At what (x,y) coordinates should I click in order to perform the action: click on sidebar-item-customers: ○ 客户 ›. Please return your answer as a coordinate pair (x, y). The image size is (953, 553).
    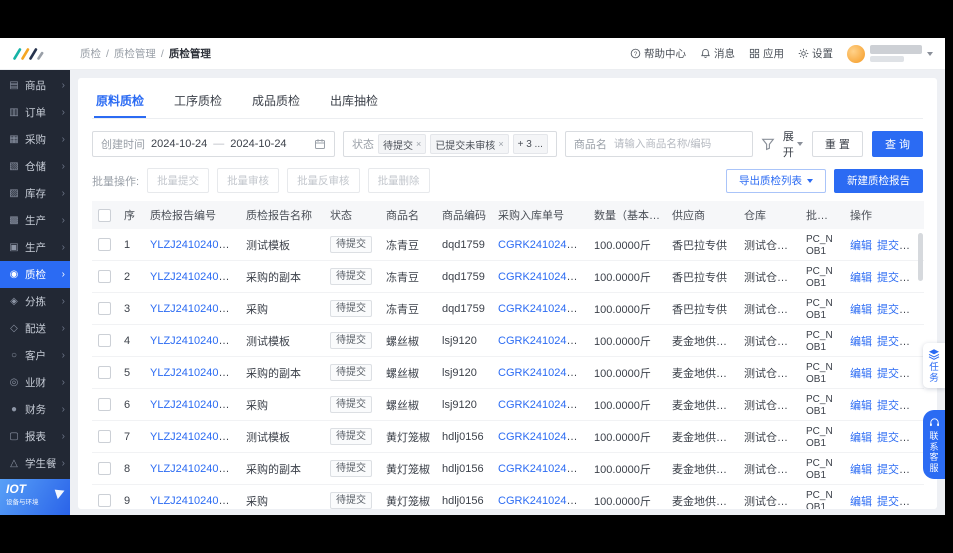
    Looking at the image, I should click on (35, 355).